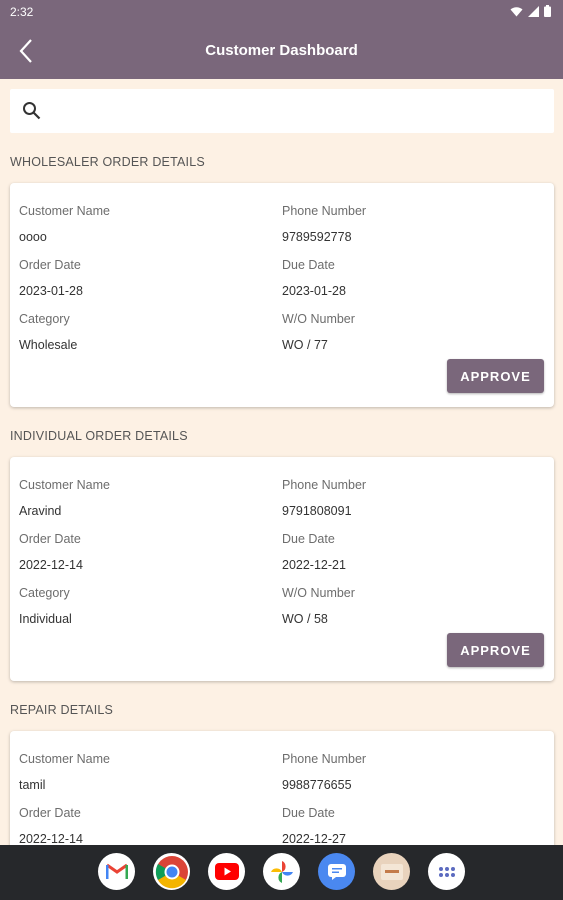  Describe the element at coordinates (99, 436) in the screenshot. I see `section-title-individual: INDIVIDUAL ORDER DETAILS` at that location.